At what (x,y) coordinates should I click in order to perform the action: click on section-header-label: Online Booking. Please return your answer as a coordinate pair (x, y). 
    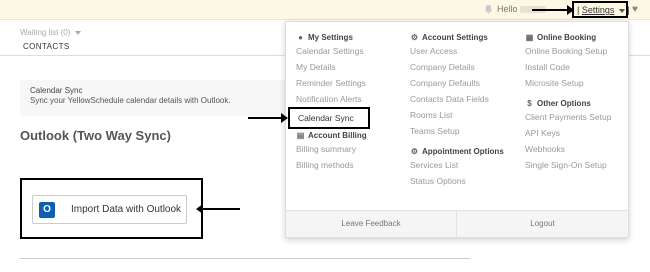
    Looking at the image, I should click on (567, 37).